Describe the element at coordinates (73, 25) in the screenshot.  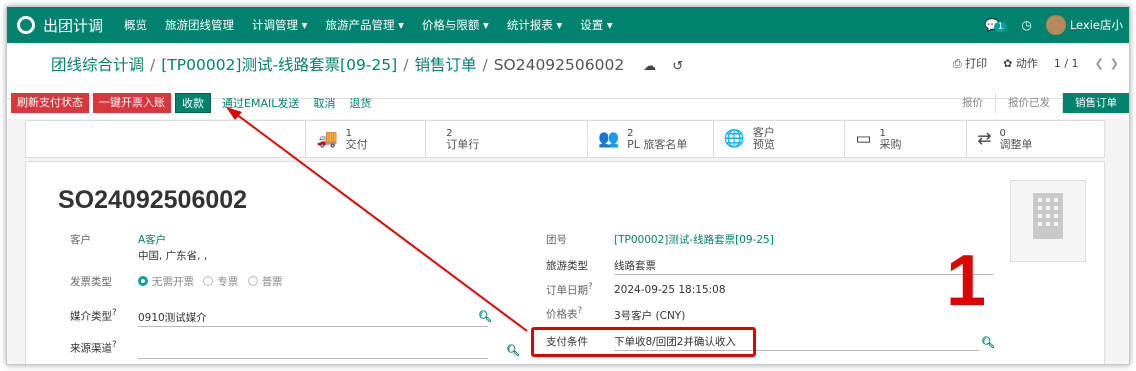
I see `app-name: 出团计调` at that location.